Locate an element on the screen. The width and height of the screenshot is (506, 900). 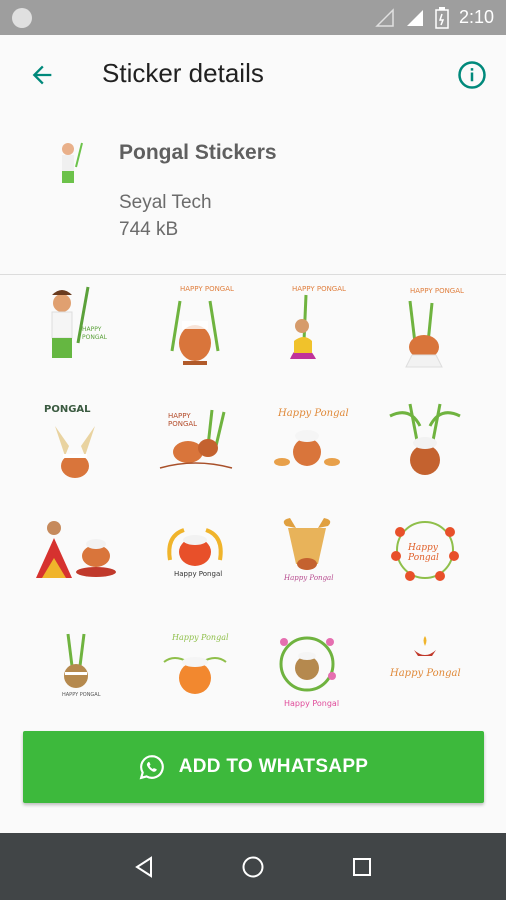
sticker-16: Happy Pongal is located at coordinates (425, 671).